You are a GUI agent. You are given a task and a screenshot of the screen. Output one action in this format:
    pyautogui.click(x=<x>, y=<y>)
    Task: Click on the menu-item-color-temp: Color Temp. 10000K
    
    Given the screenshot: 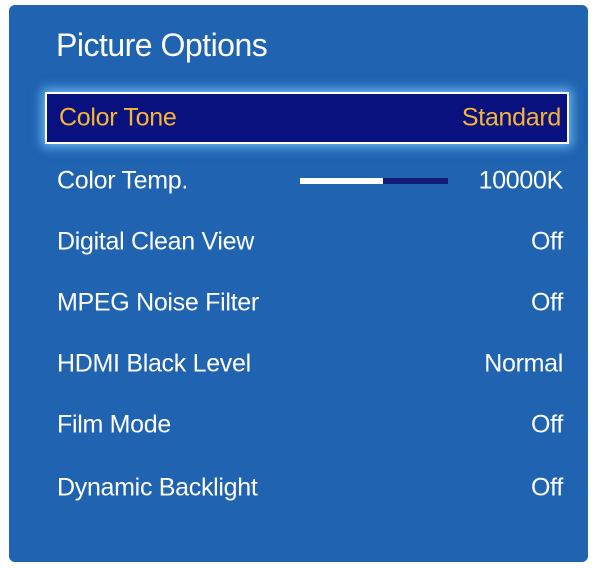 What is the action you would take?
    pyautogui.click(x=307, y=181)
    